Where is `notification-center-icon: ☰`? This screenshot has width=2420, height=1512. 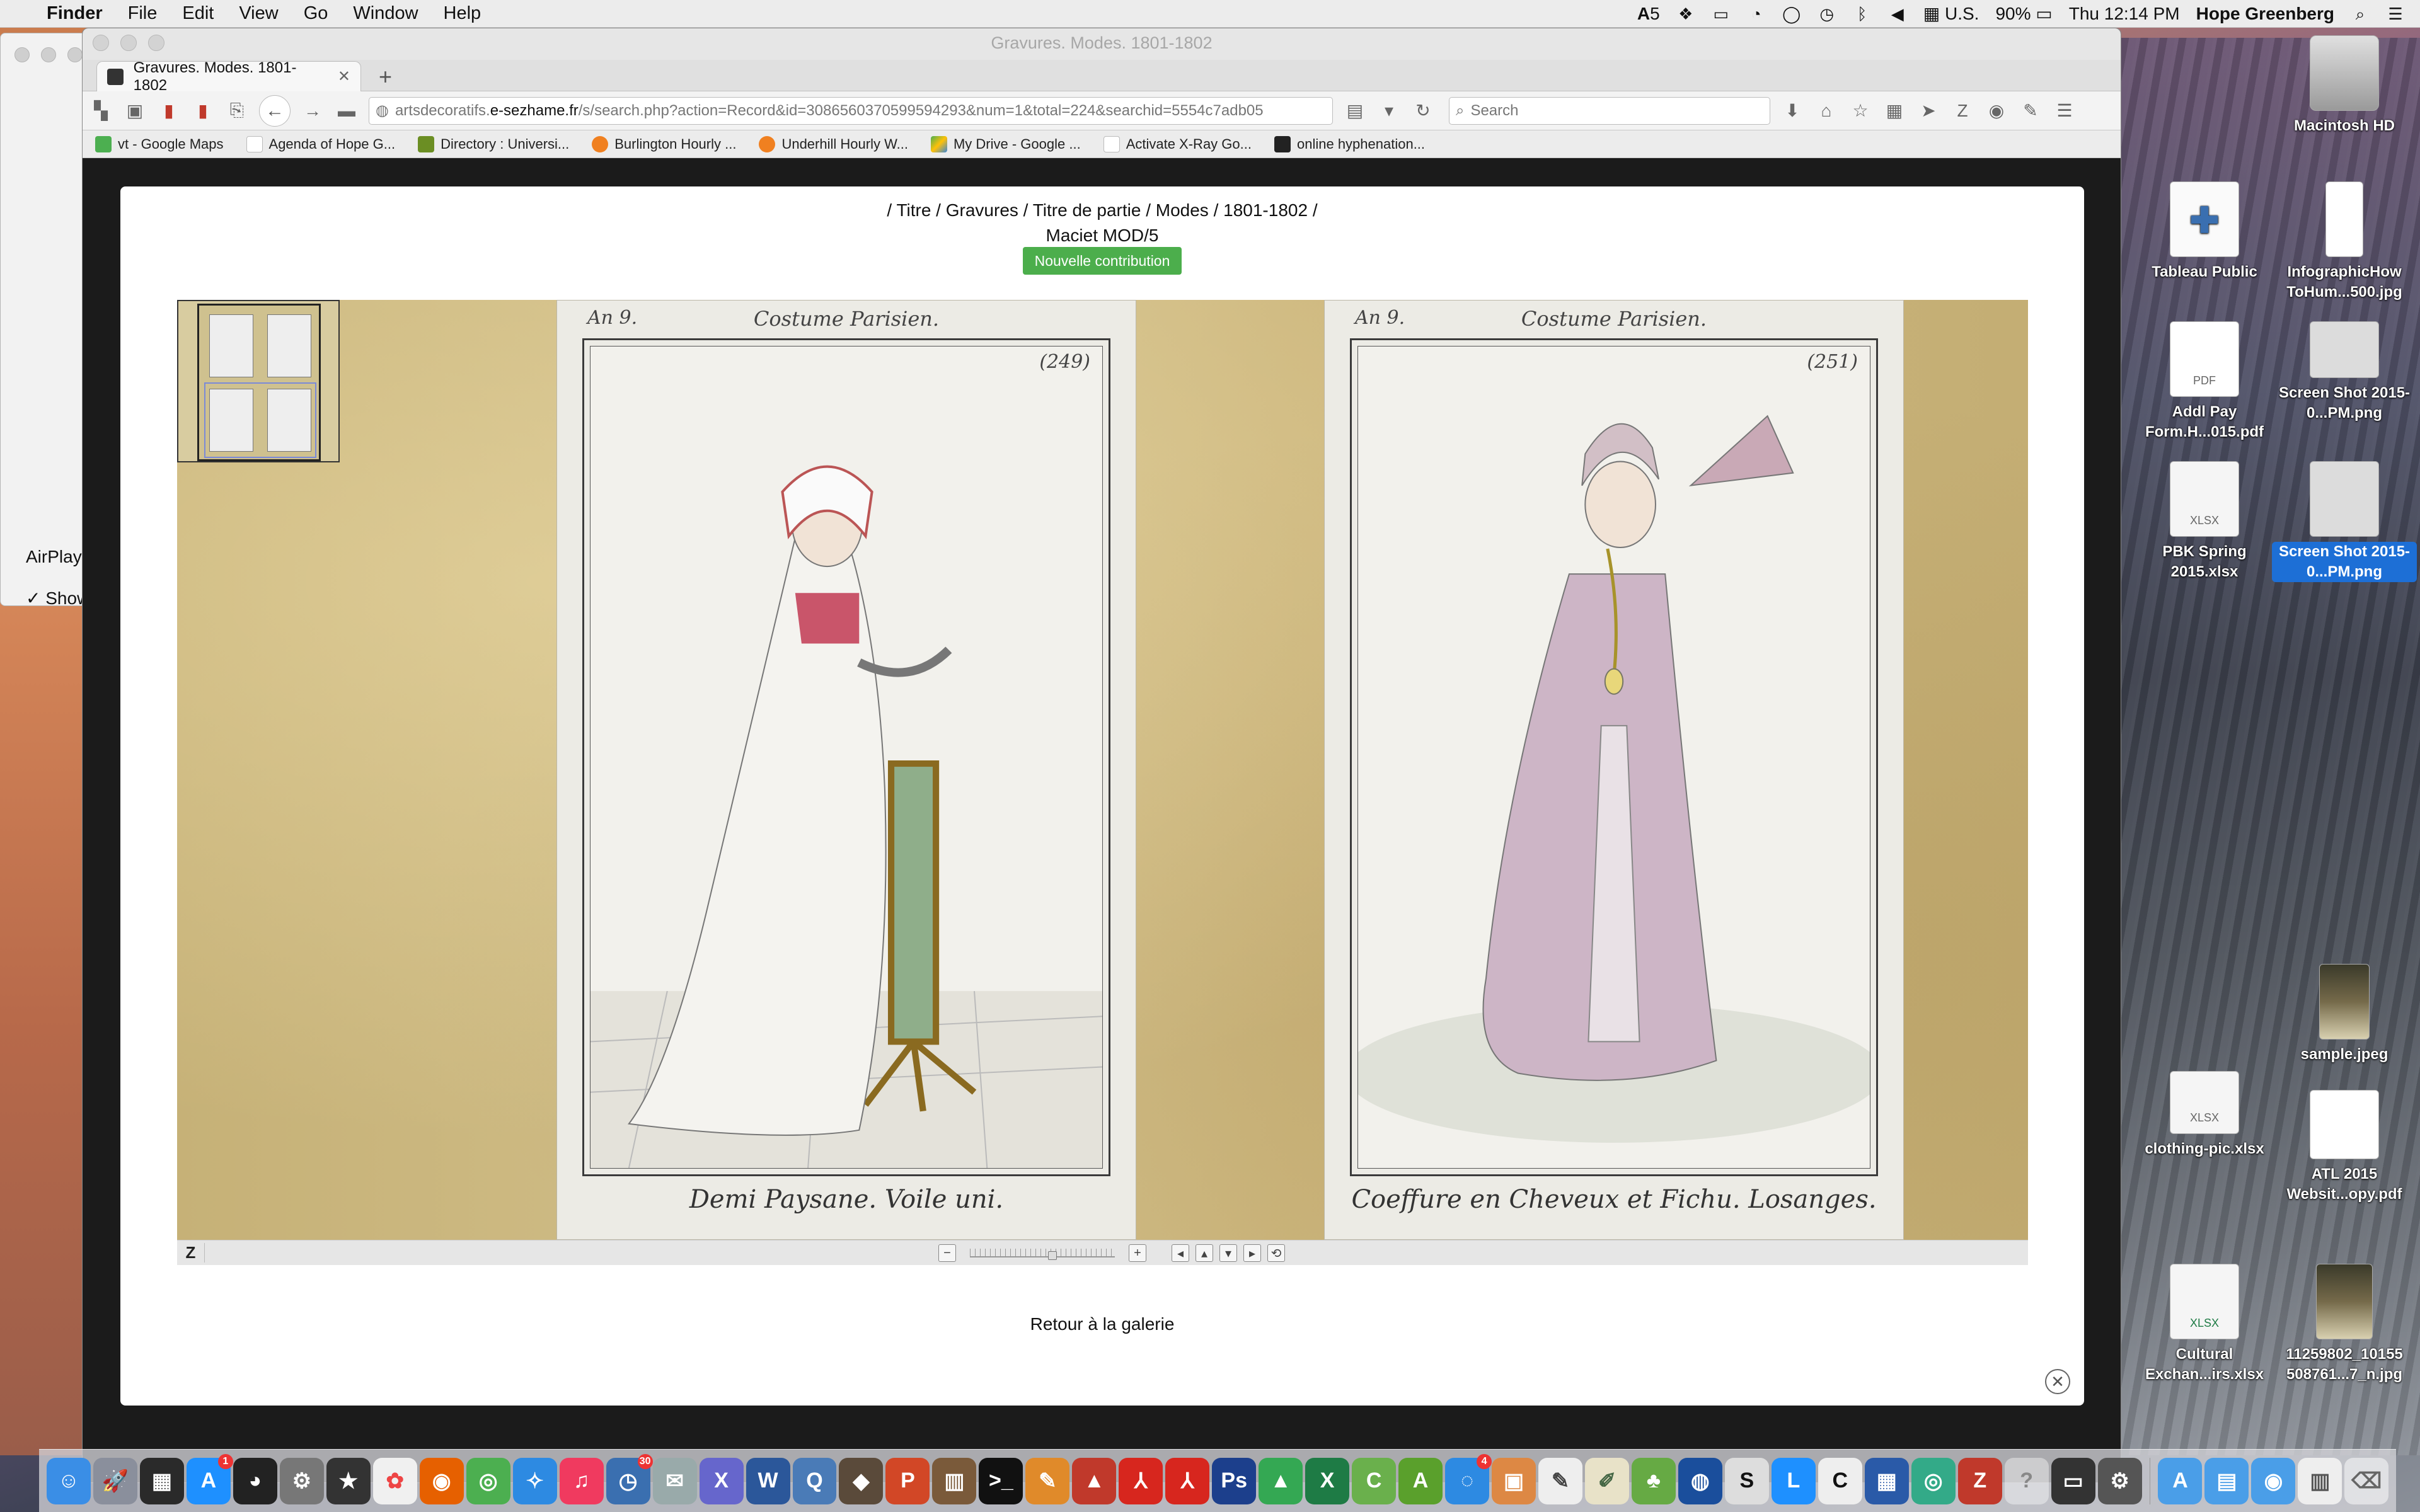 notification-center-icon: ☰ is located at coordinates (2395, 14).